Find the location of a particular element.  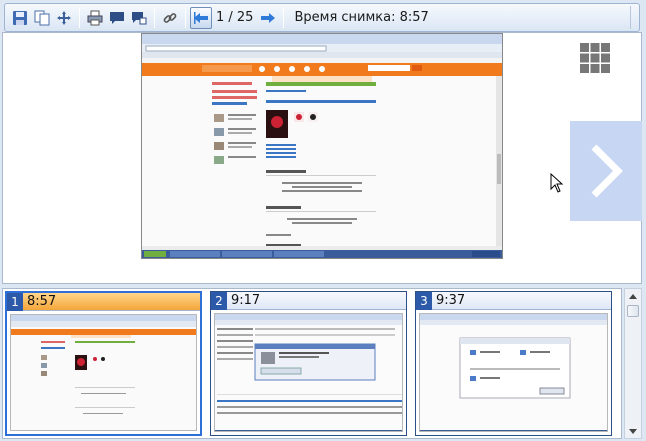

save-button is located at coordinates (20, 18).